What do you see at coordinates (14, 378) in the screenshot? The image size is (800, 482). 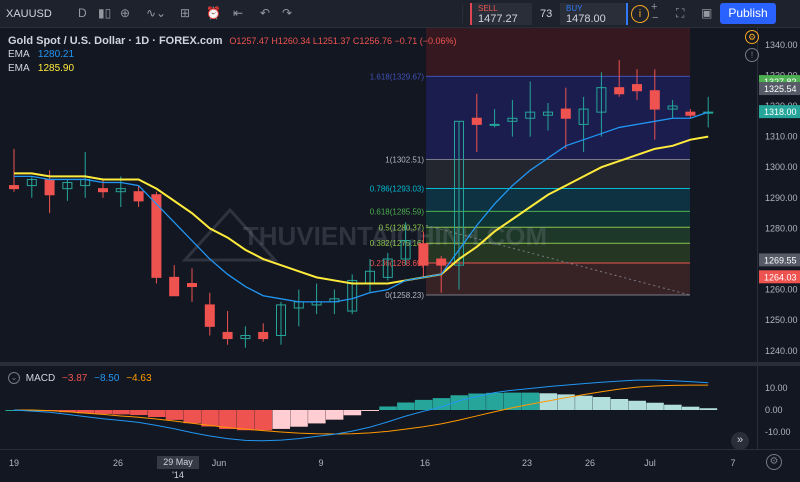 I see `collapse-icon: ⌄` at bounding box center [14, 378].